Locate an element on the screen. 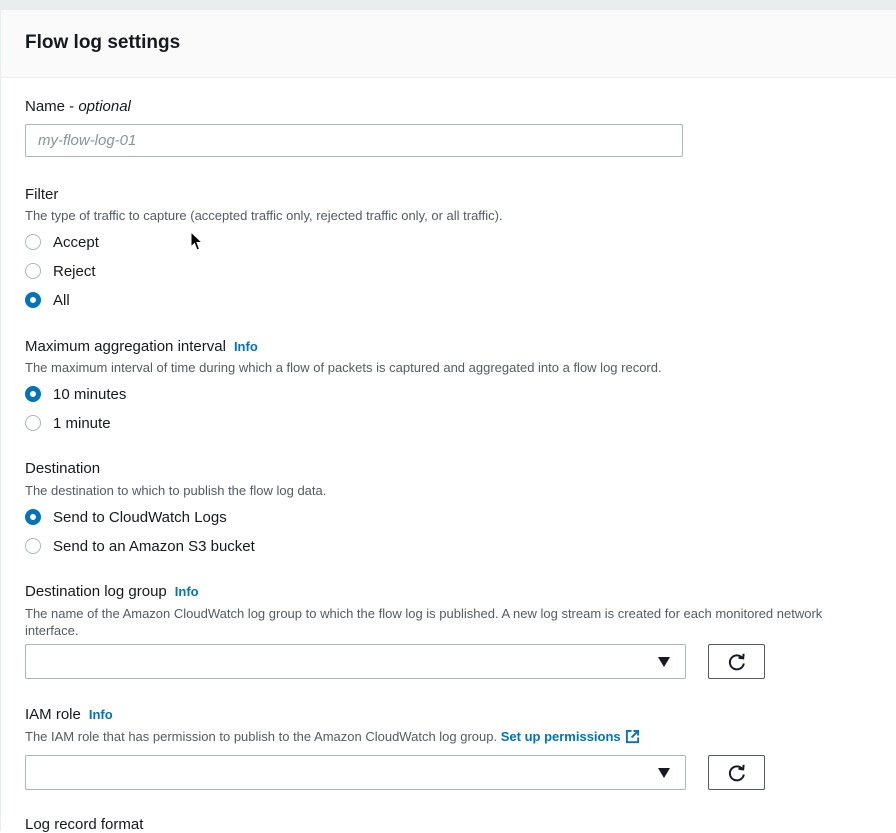  filter-option-reject: Reject is located at coordinates (60, 271).